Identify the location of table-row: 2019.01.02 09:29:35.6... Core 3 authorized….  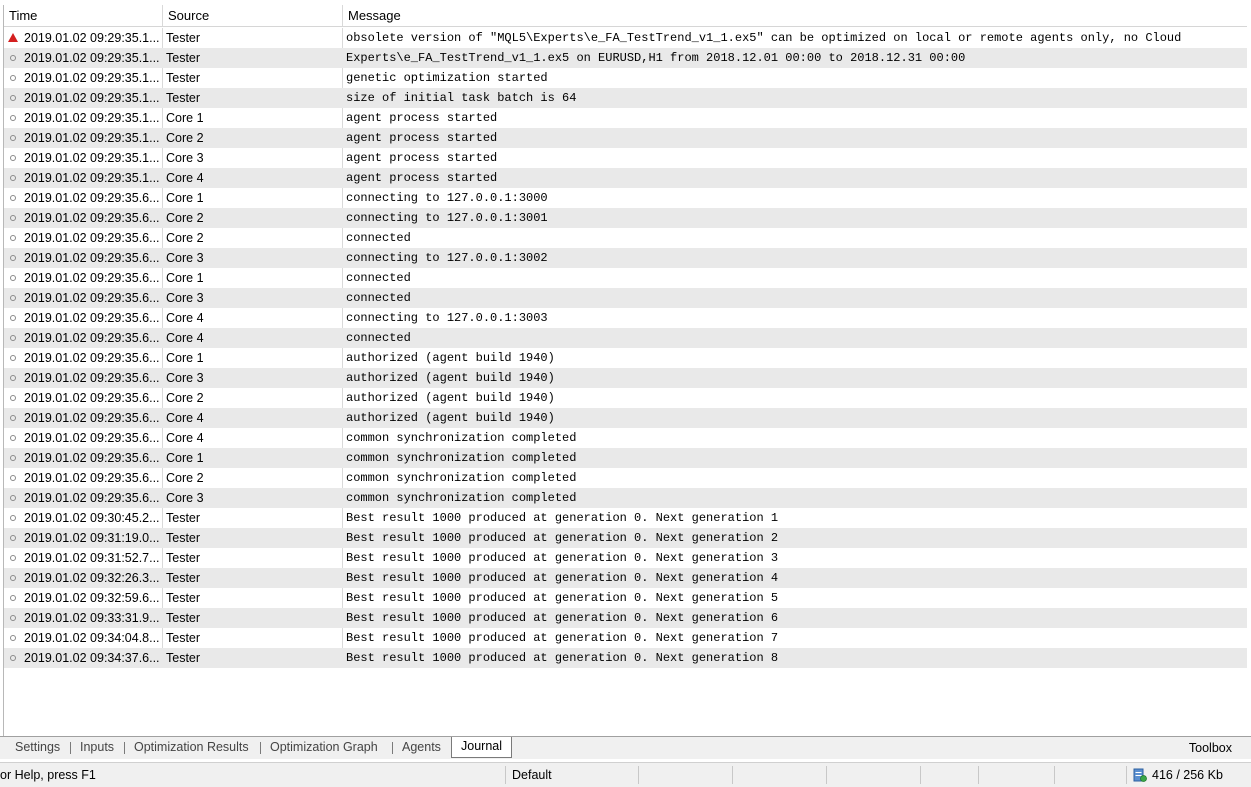
(625, 378).